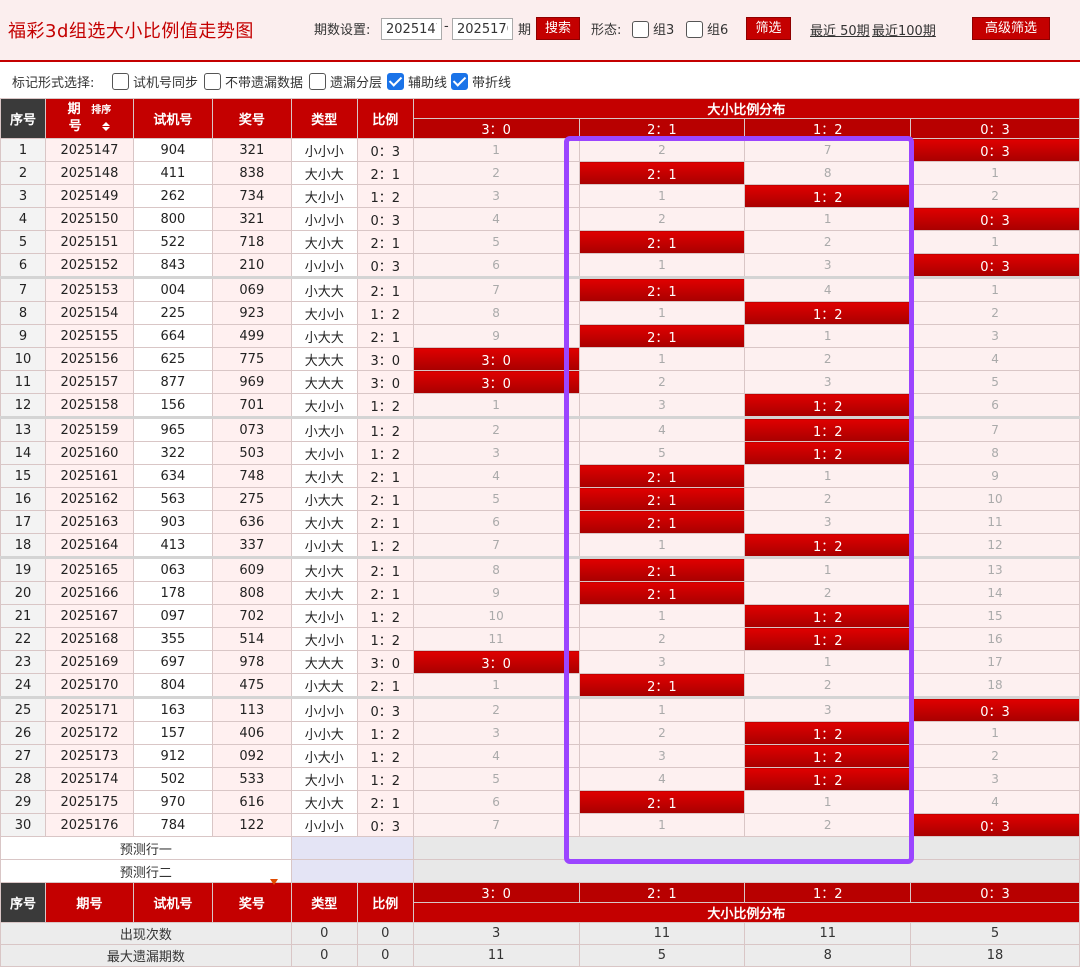 This screenshot has height=976, width=1080. What do you see at coordinates (89, 118) in the screenshot?
I see `col-issue: 期 排序 号` at bounding box center [89, 118].